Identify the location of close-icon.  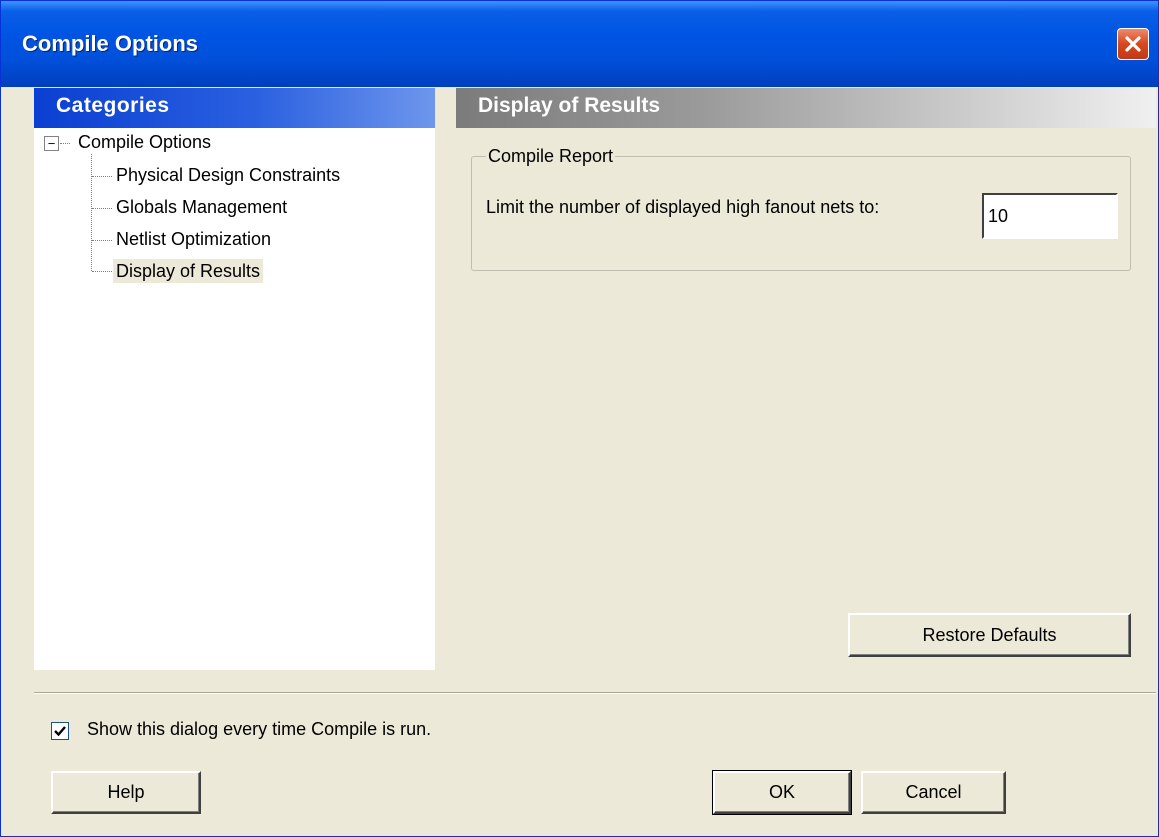
(1133, 44).